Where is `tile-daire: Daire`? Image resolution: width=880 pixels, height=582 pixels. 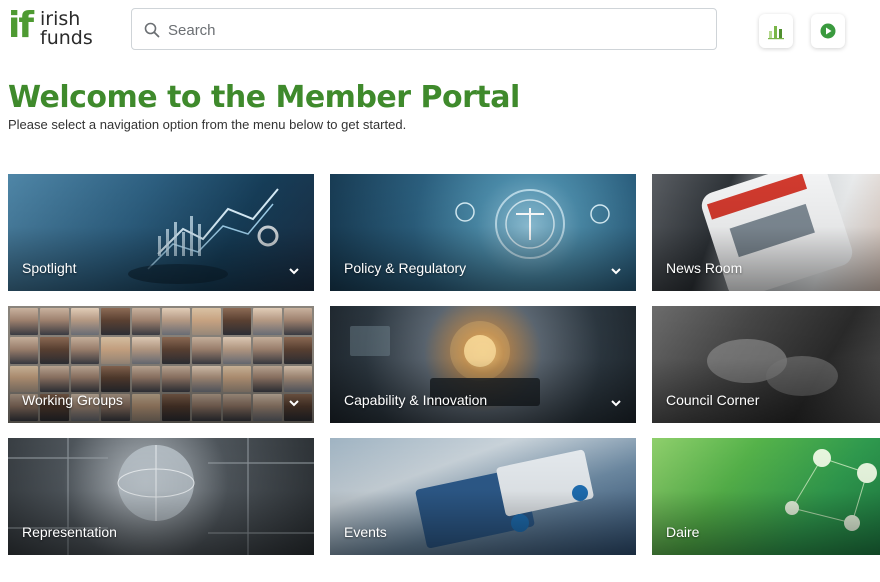
tile-daire: Daire is located at coordinates (766, 496).